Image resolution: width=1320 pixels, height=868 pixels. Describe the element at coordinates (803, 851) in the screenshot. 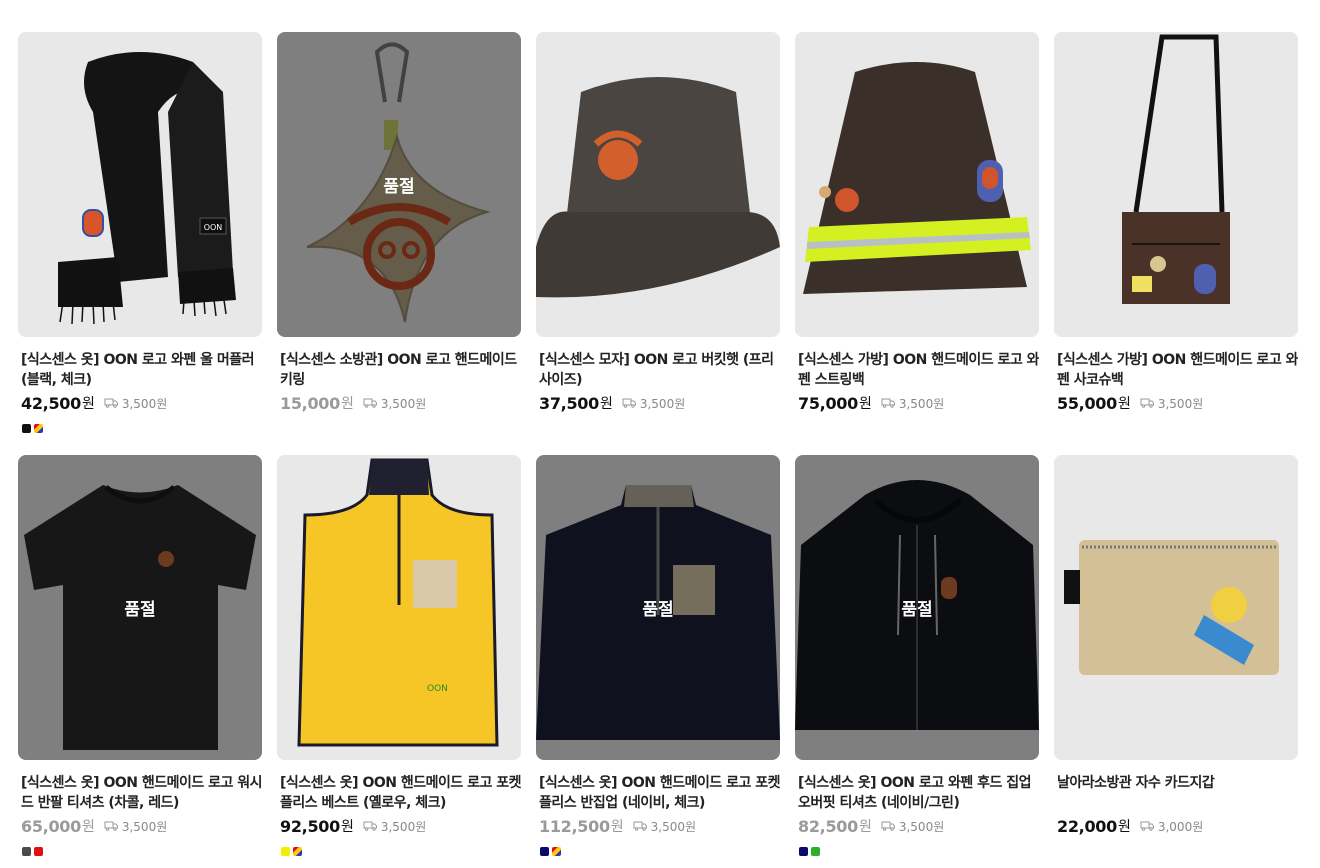

I see `color-swatch-navy` at that location.